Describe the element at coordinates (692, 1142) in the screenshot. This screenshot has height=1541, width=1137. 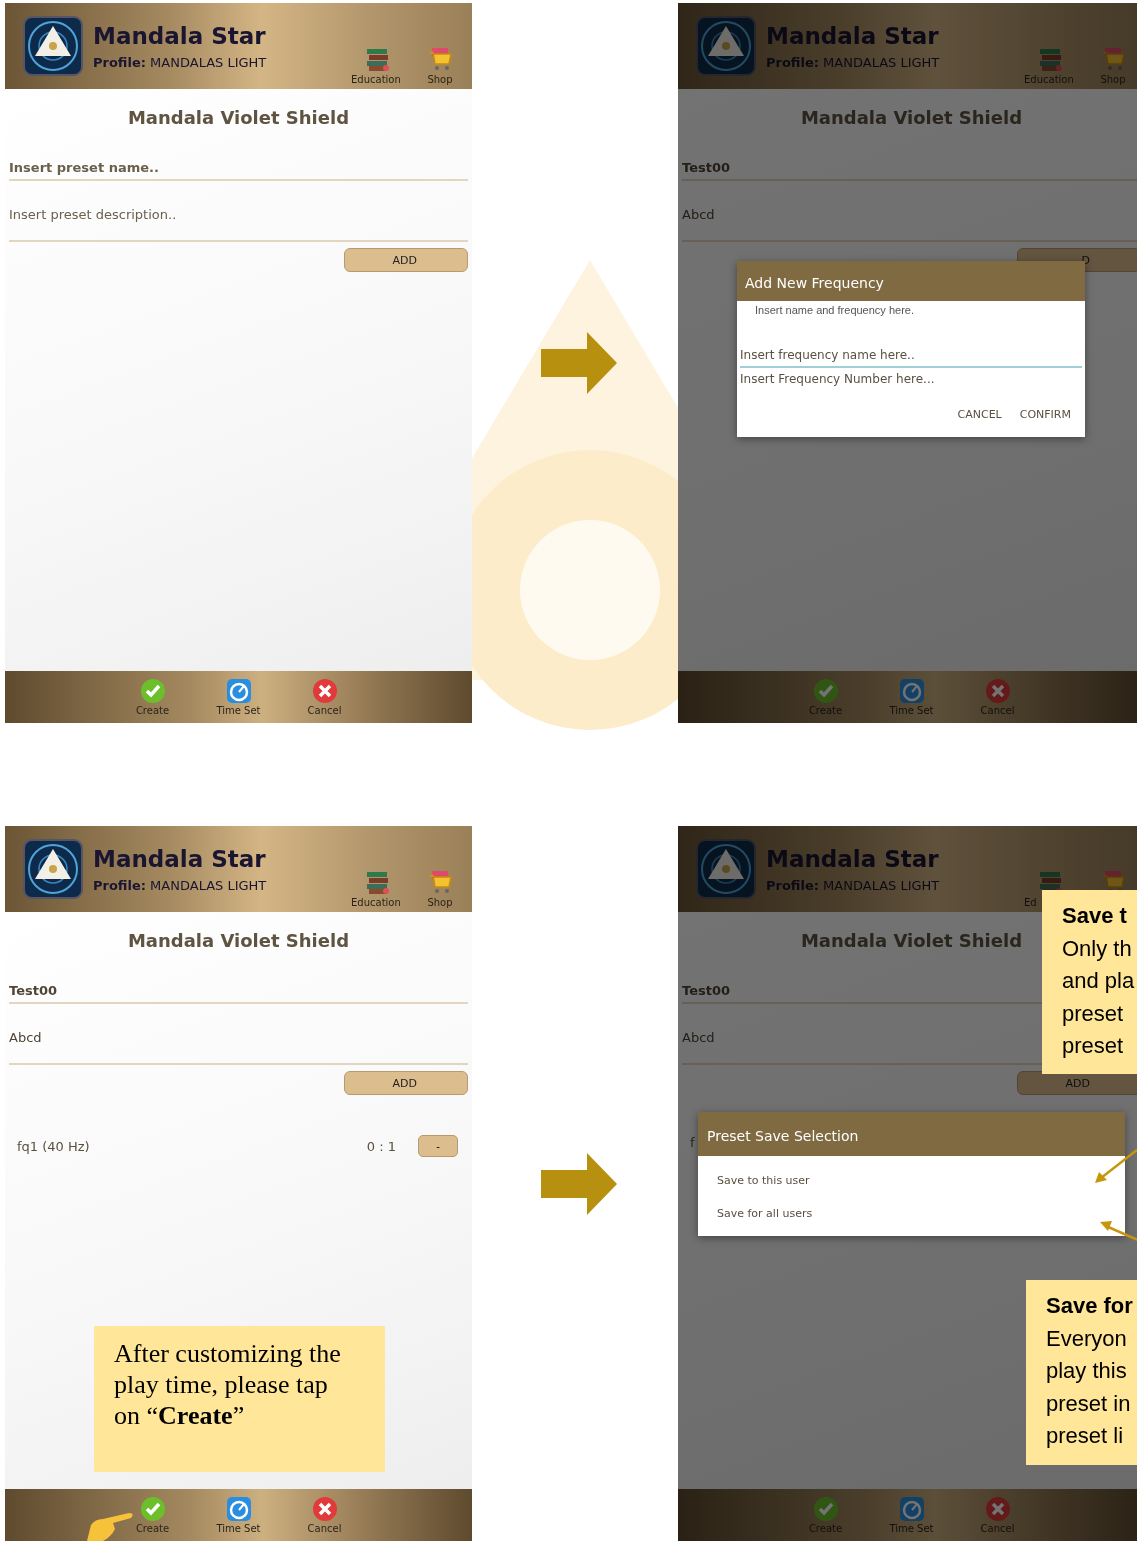
I see `frequency-name: f` at that location.